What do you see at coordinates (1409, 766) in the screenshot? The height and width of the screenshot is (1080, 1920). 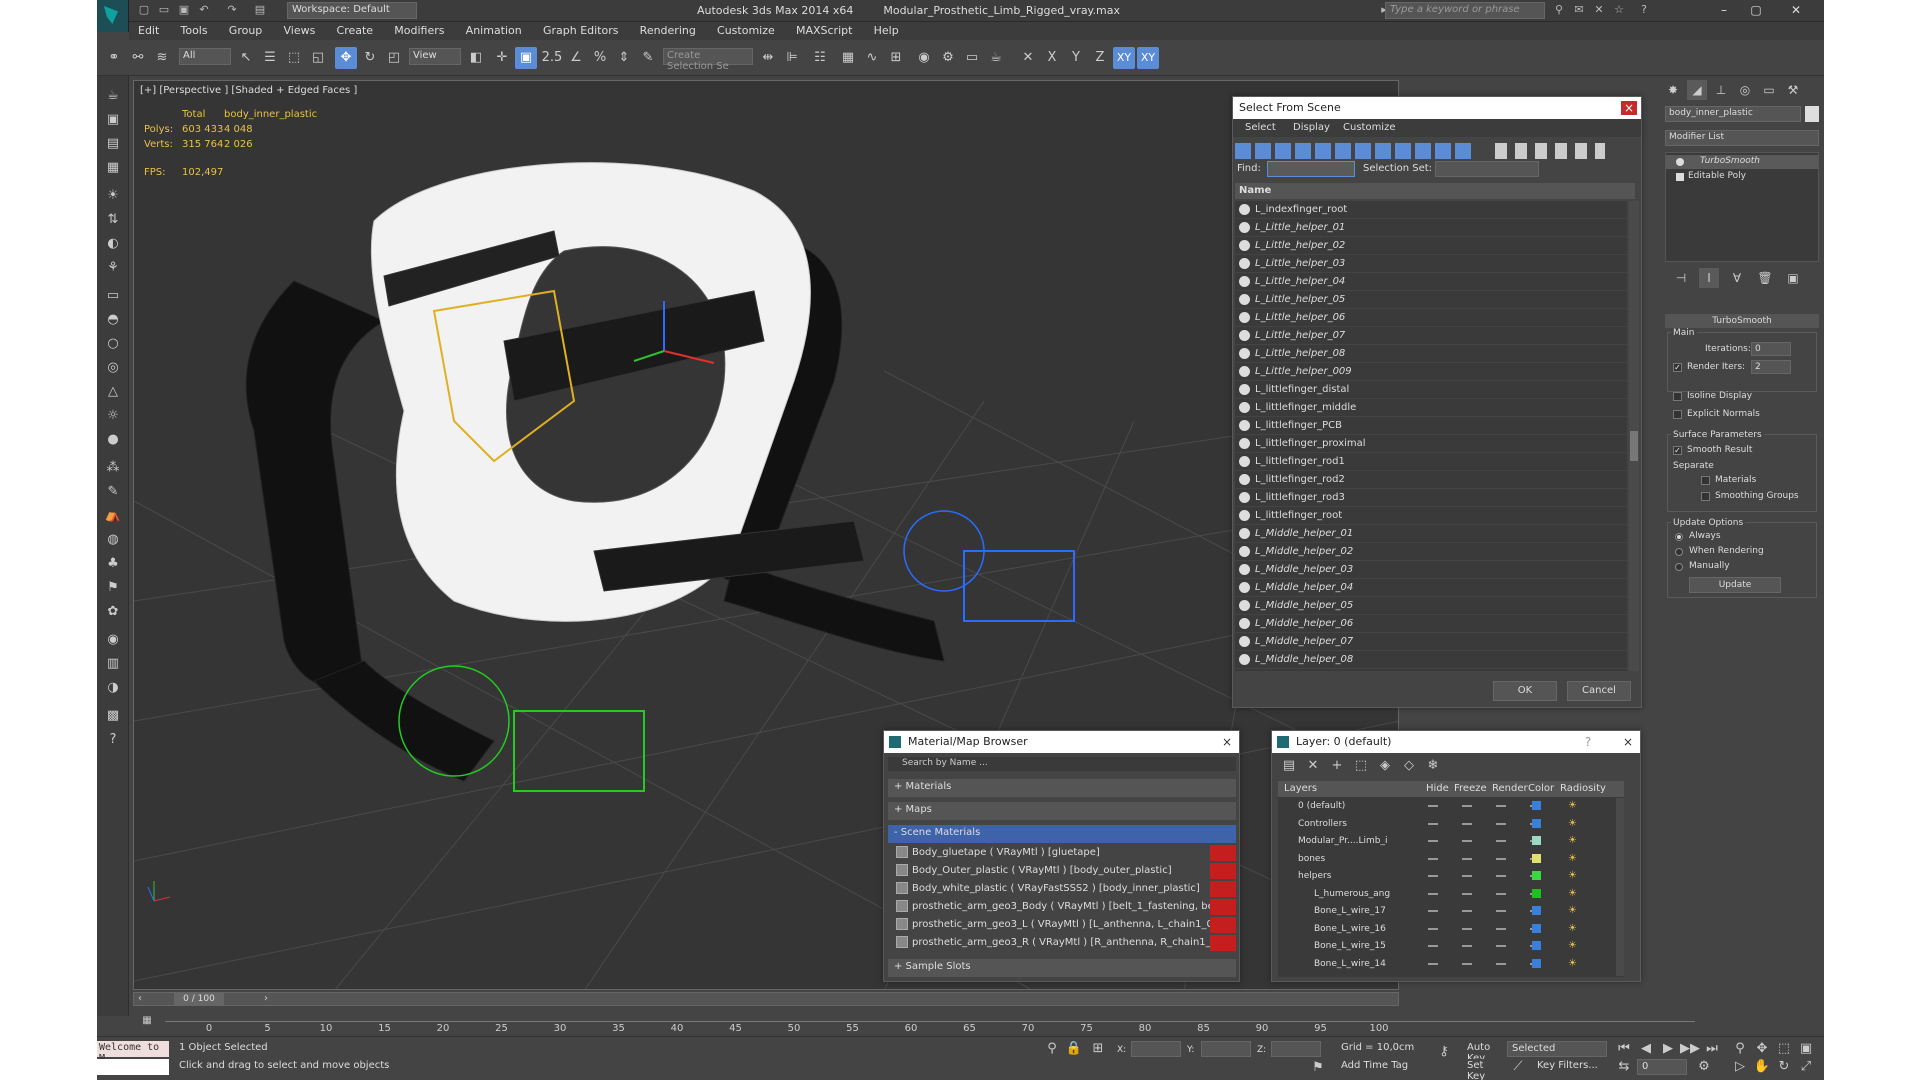 I see `hide-all-layers-icon: ◇` at bounding box center [1409, 766].